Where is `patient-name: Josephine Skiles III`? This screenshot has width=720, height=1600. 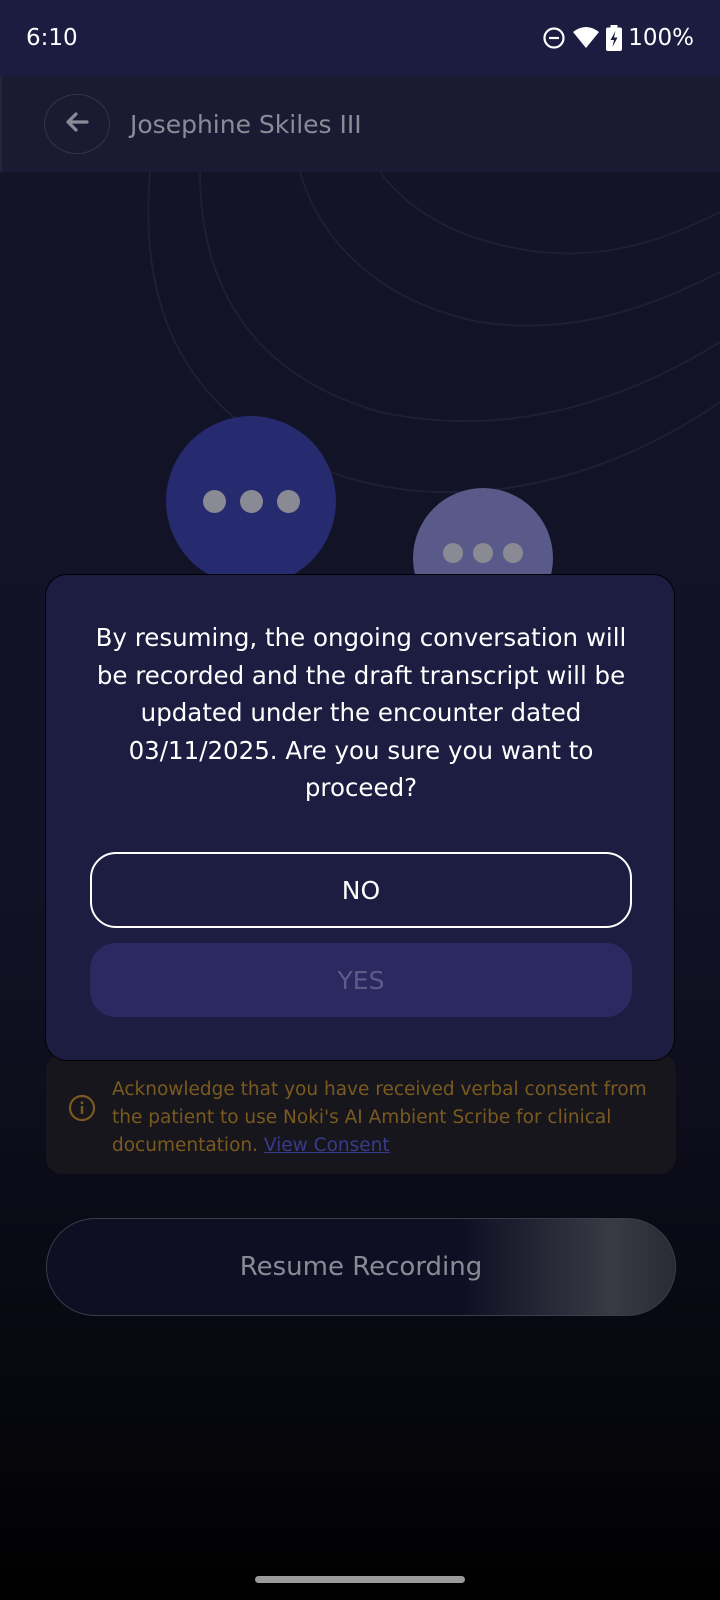
patient-name: Josephine Skiles III is located at coordinates (246, 124).